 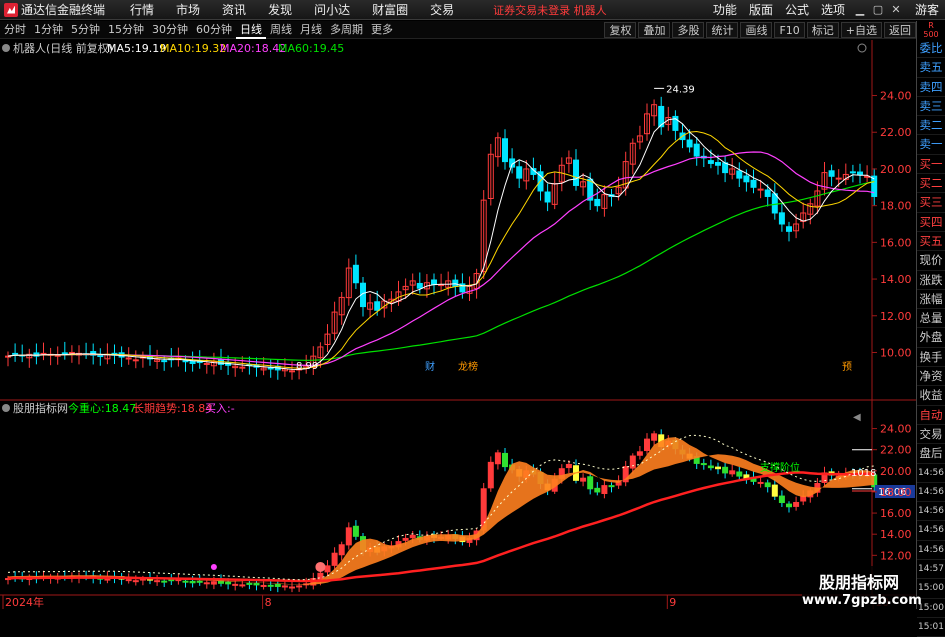 I want to click on menu-wenxiaoda: 问小达, so click(x=332, y=9).